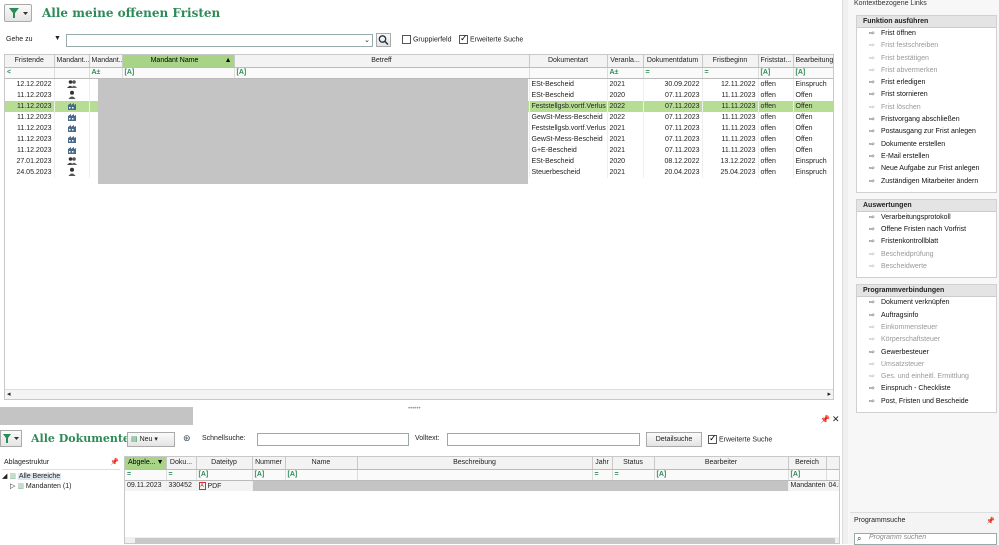 This screenshot has width=999, height=545. Describe the element at coordinates (813, 61) in the screenshot. I see `column-header-10: Bearbeitungss` at that location.